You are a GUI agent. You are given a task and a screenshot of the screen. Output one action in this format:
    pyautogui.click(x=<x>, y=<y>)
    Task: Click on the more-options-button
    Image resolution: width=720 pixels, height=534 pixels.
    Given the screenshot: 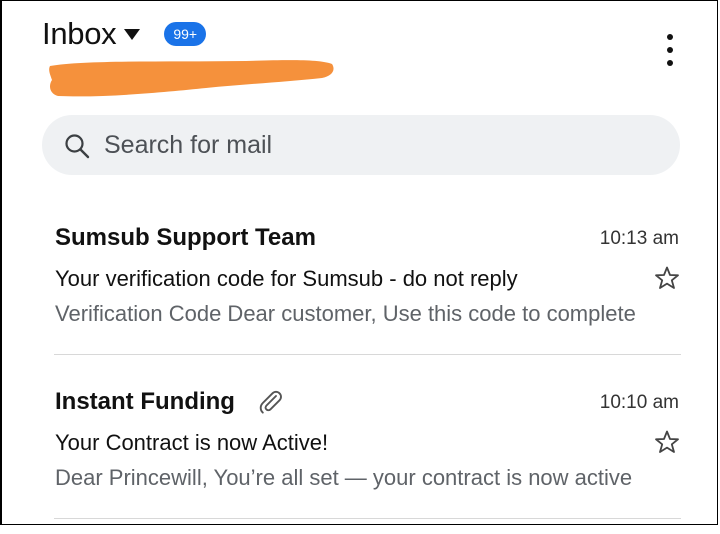 What is the action you would take?
    pyautogui.click(x=670, y=50)
    